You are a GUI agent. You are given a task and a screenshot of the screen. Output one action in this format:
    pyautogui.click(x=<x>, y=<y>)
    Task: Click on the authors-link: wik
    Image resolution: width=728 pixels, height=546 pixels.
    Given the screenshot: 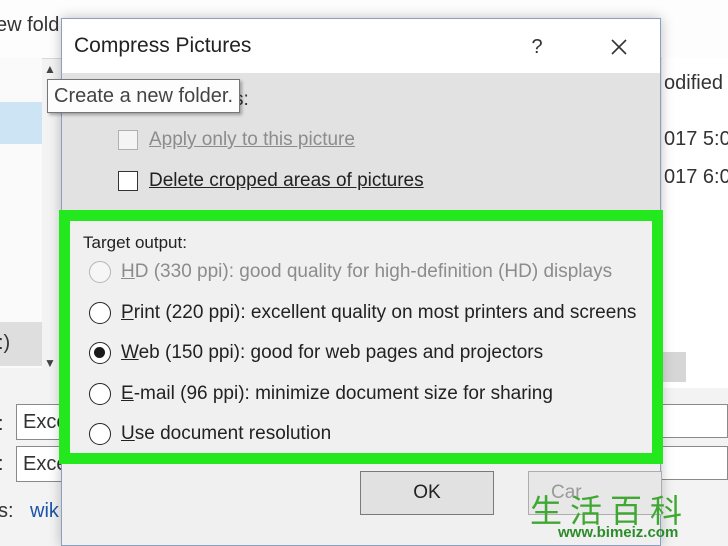 What is the action you would take?
    pyautogui.click(x=44, y=511)
    